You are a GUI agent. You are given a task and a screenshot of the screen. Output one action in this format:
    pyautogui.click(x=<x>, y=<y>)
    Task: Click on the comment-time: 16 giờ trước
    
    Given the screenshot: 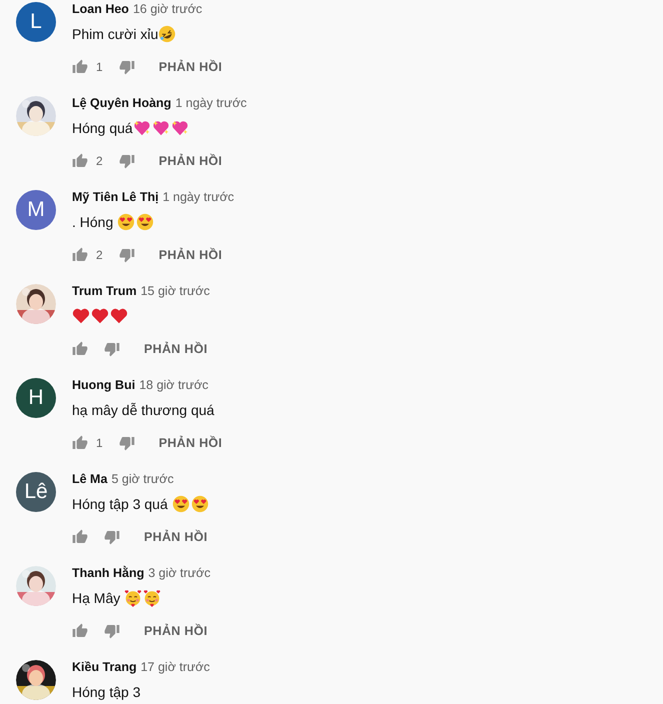 What is the action you would take?
    pyautogui.click(x=167, y=9)
    